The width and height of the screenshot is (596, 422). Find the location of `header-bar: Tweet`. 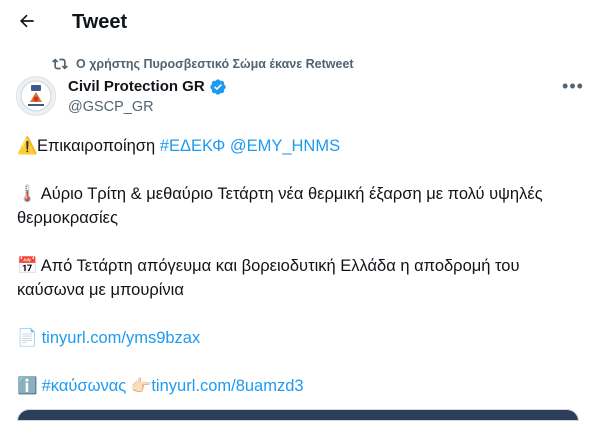

header-bar: Tweet is located at coordinates (298, 22).